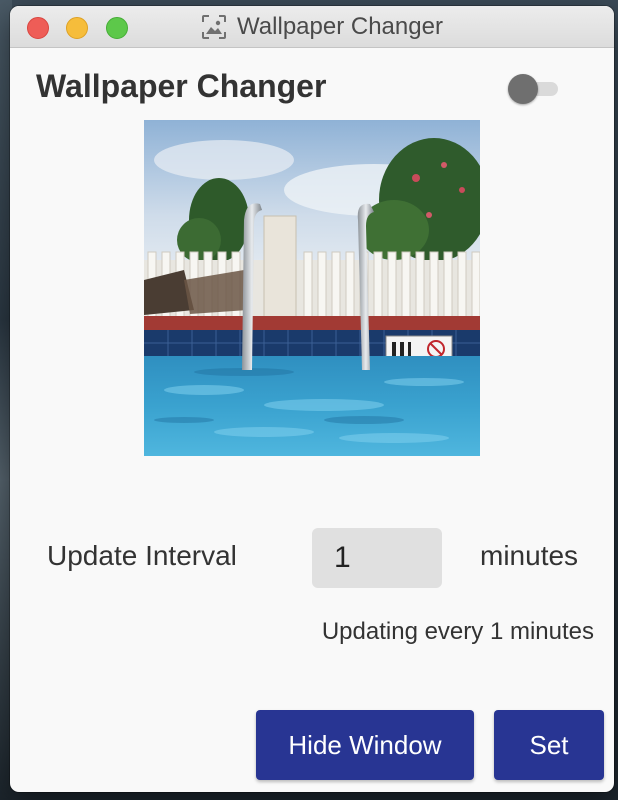 Image resolution: width=618 pixels, height=800 pixels. Describe the element at coordinates (377, 558) in the screenshot. I see `update-interval-input` at that location.